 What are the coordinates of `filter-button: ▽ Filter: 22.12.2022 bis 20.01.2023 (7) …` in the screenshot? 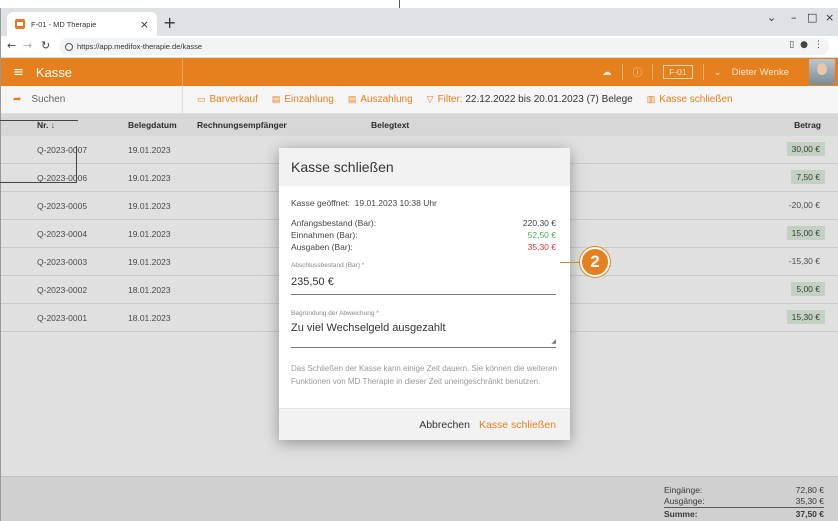 It's located at (530, 99).